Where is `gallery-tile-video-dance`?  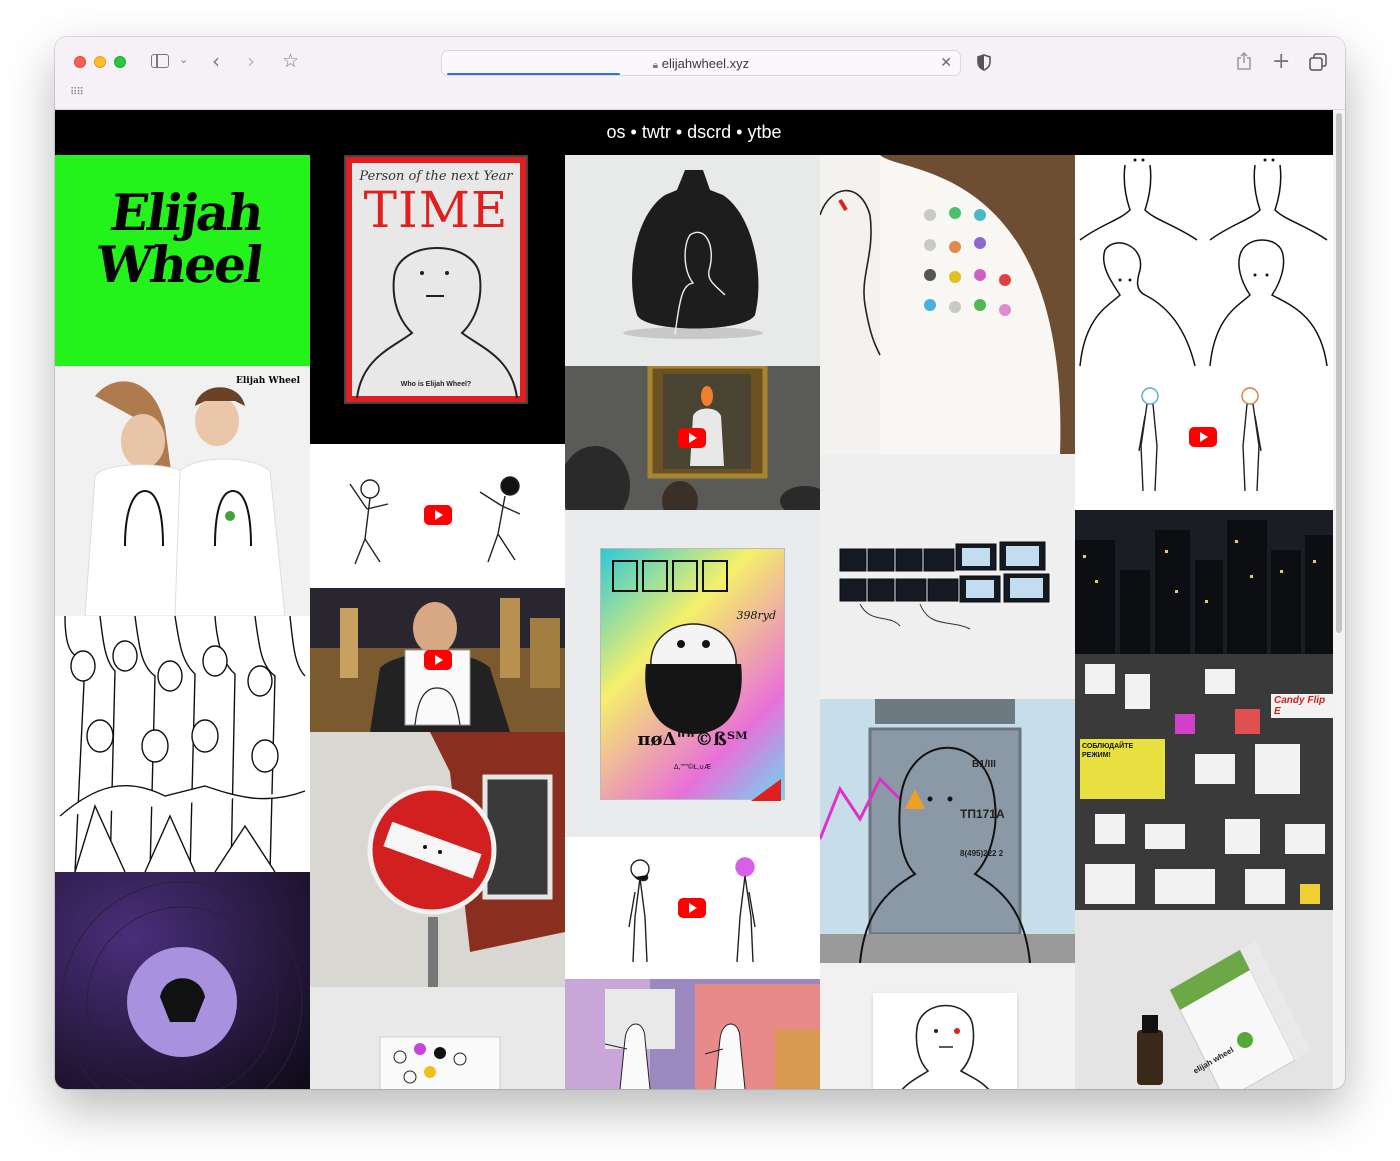 gallery-tile-video-dance is located at coordinates (437, 516).